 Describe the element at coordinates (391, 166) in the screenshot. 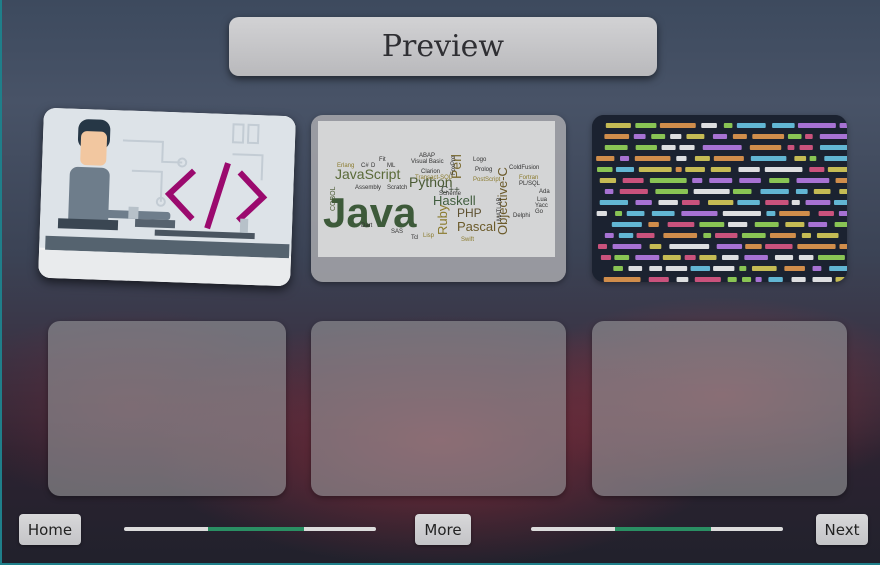

I see `cloud-word: ML` at that location.